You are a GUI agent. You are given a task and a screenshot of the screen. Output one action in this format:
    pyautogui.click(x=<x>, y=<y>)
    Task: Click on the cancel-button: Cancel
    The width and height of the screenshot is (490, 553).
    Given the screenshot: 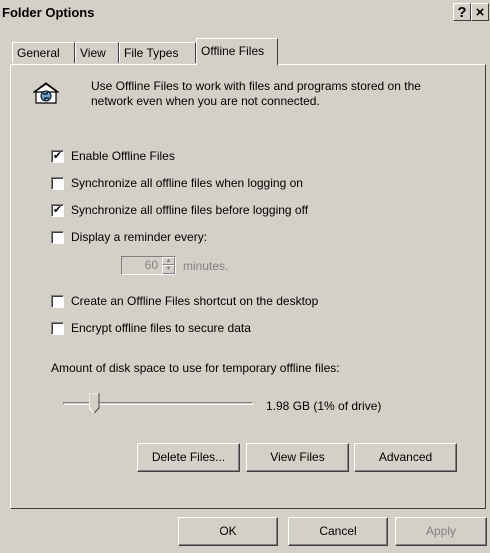 What is the action you would take?
    pyautogui.click(x=338, y=531)
    